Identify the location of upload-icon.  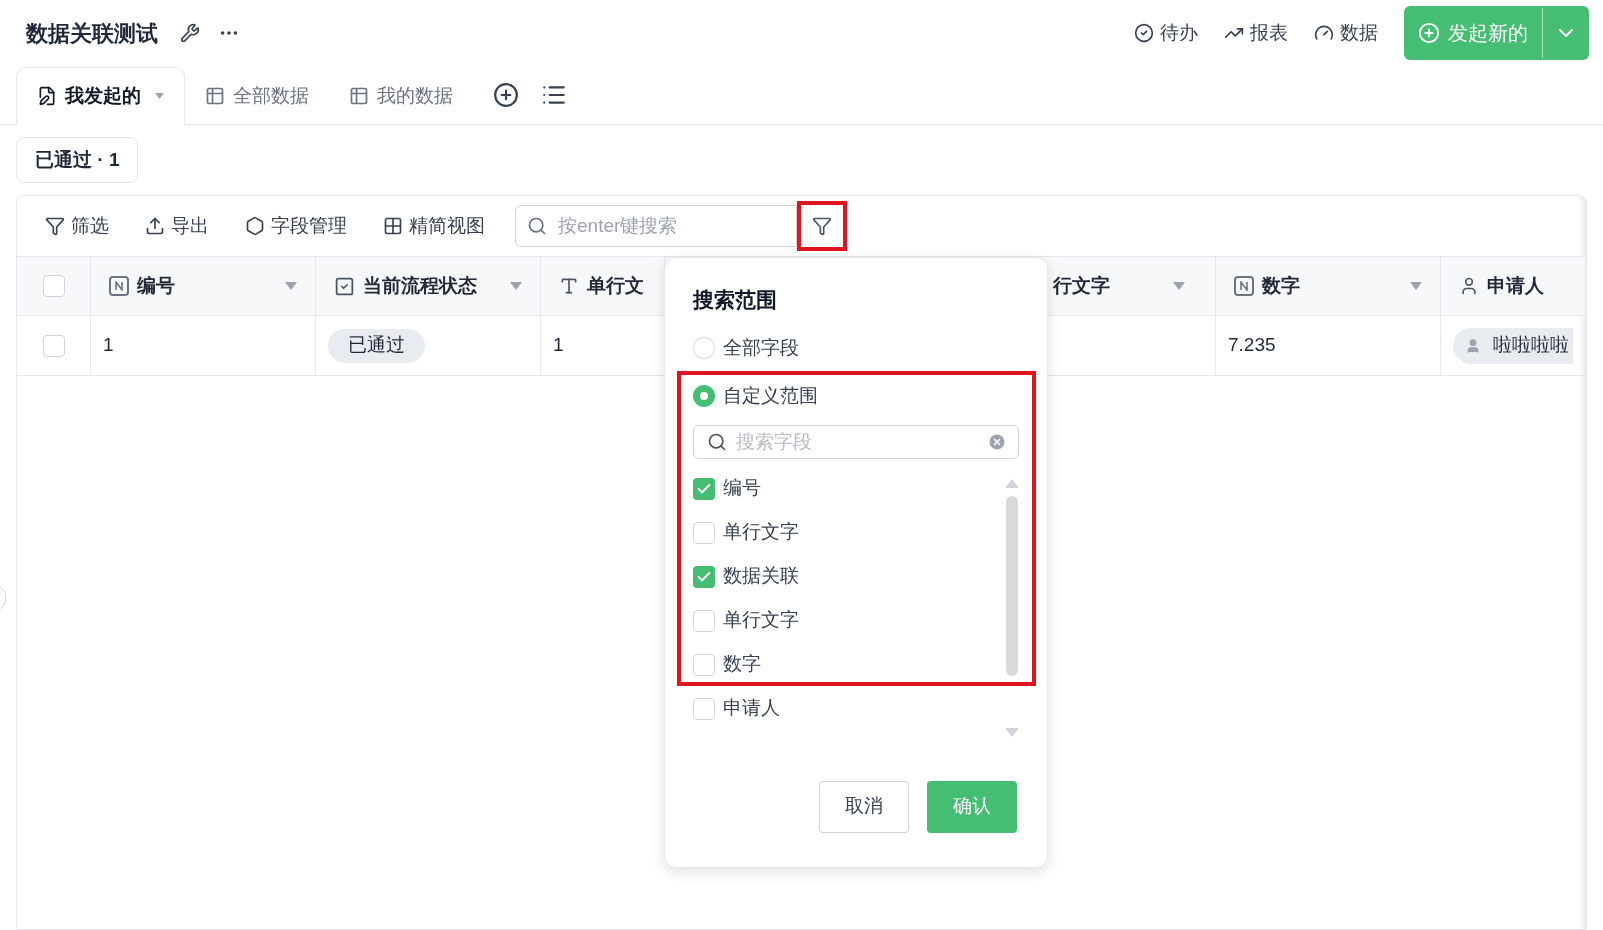
(155, 226).